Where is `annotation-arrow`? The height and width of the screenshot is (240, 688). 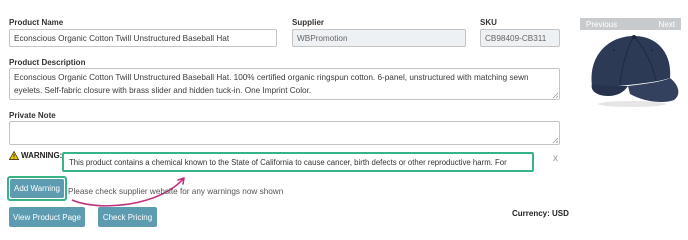 annotation-arrow is located at coordinates (128, 192).